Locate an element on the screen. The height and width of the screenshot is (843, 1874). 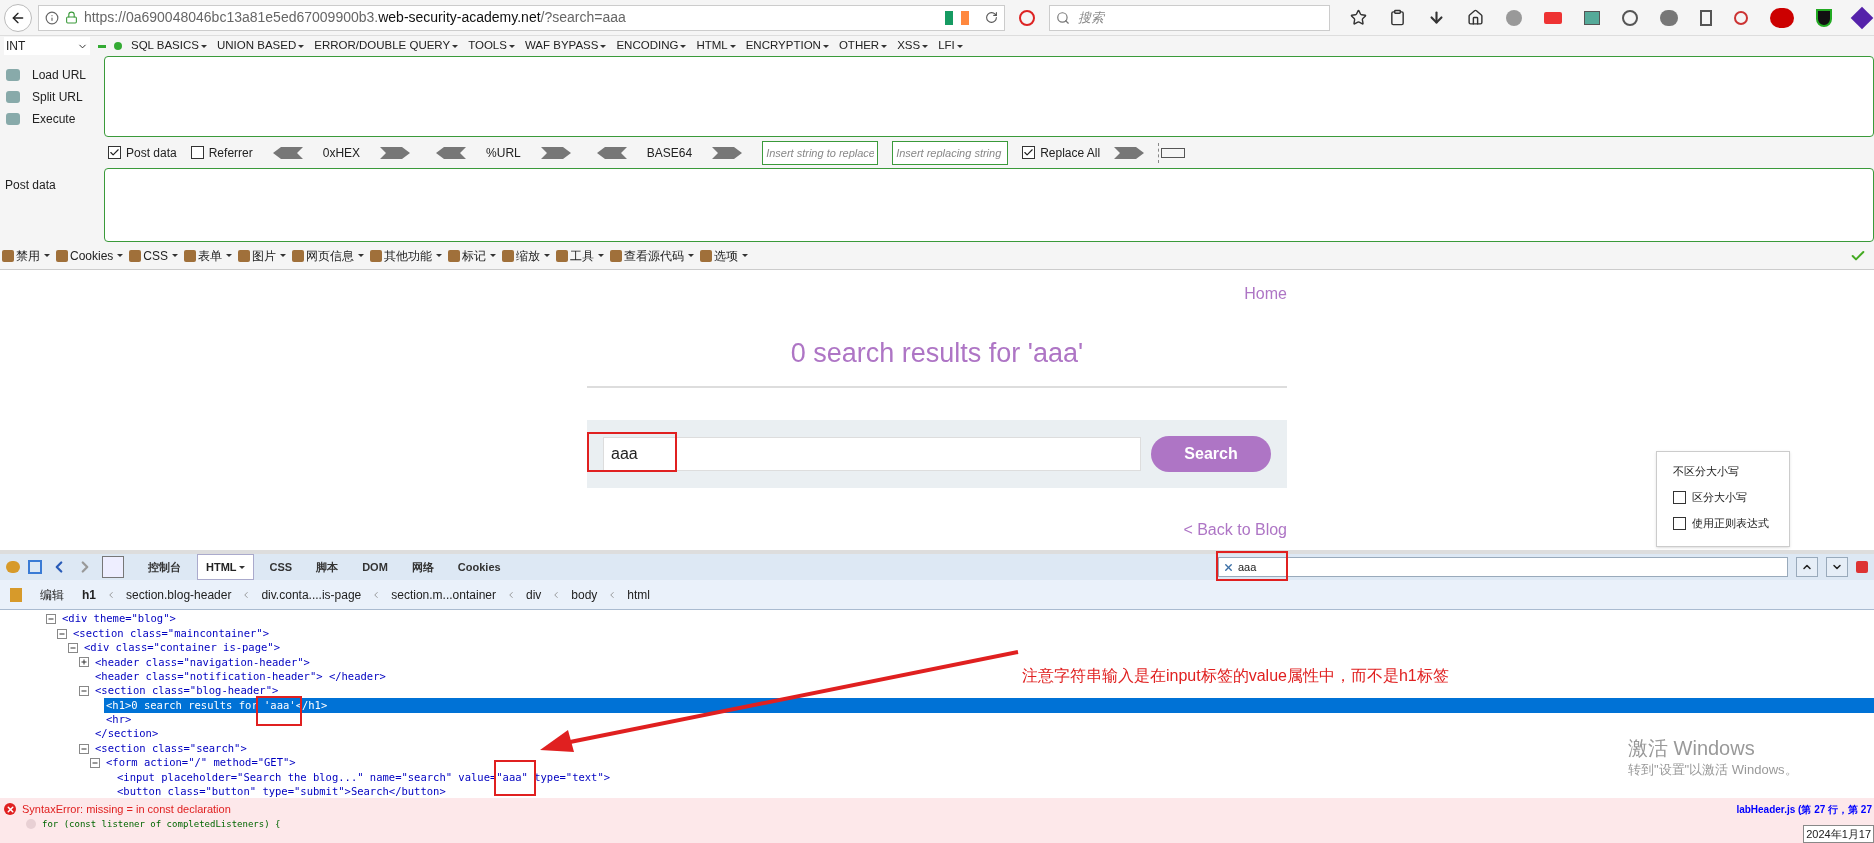
hackbar-menu: SQL BASICS is located at coordinates (169, 46).